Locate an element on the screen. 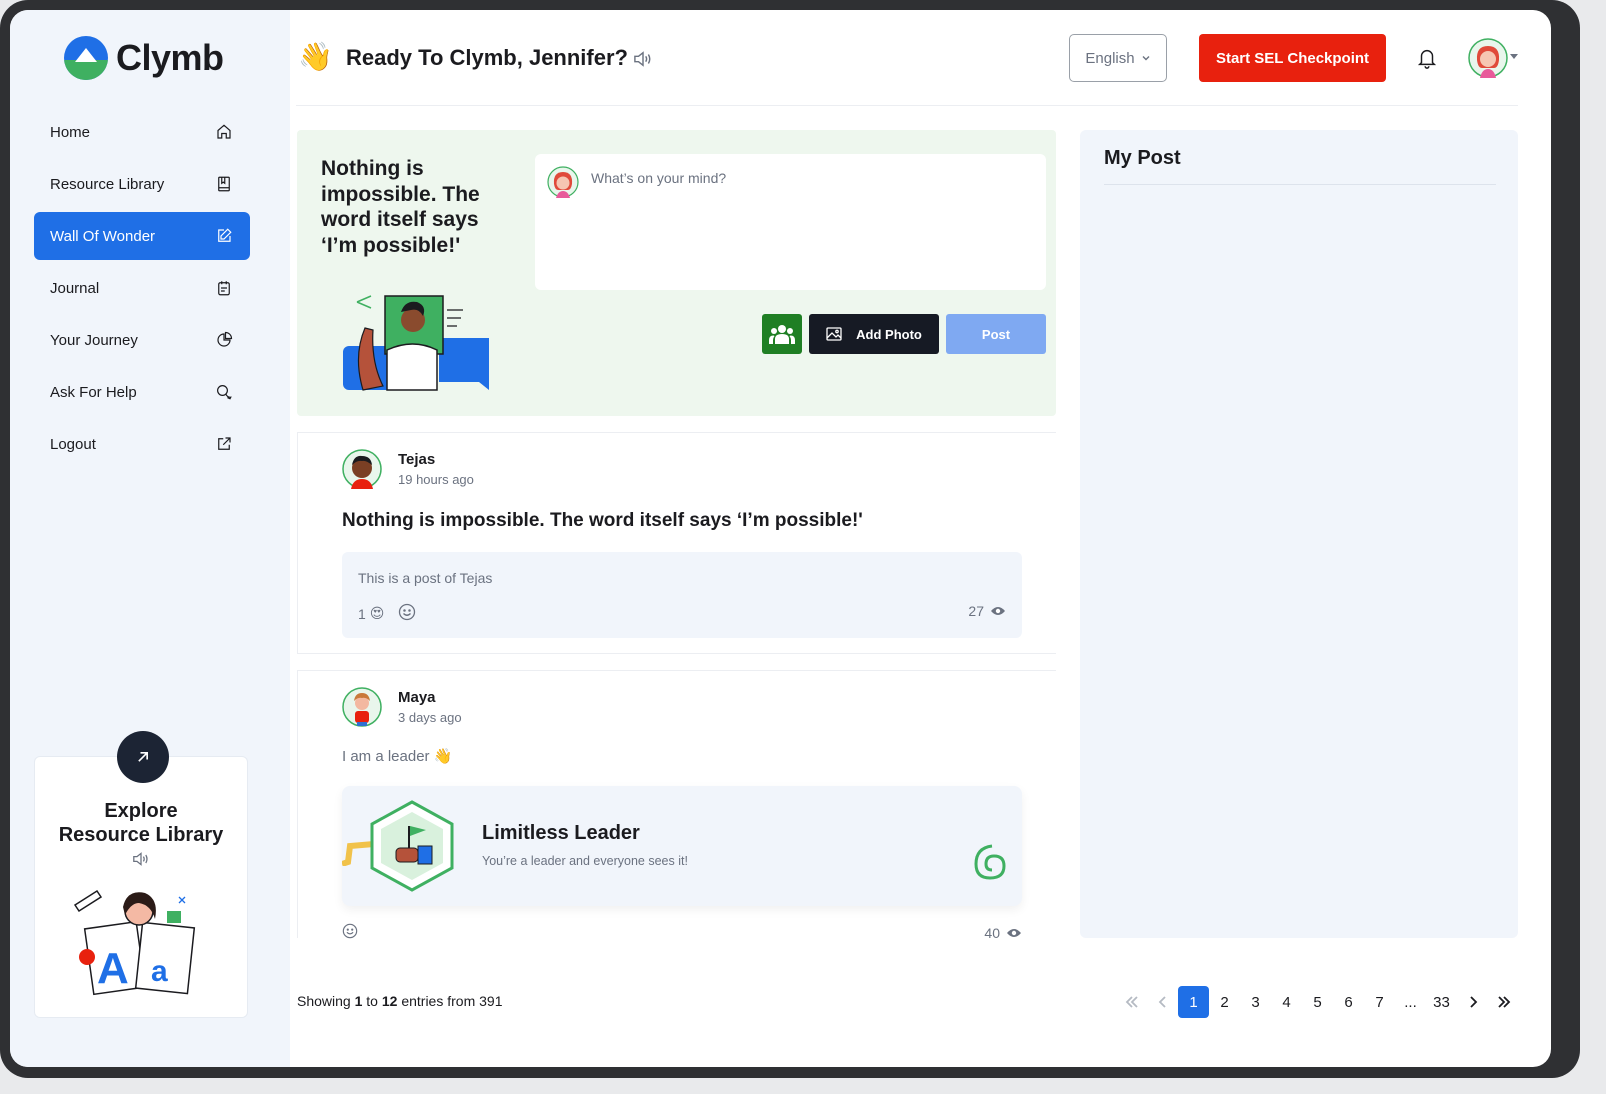  sidebar-item-logout: Logout is located at coordinates (142, 444).